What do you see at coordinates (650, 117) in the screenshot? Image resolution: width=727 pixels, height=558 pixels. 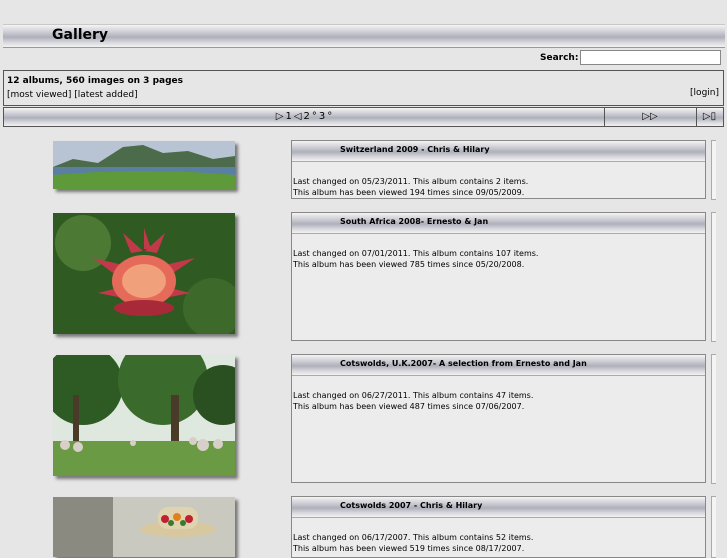 I see `next-pages-button: ▷▷` at bounding box center [650, 117].